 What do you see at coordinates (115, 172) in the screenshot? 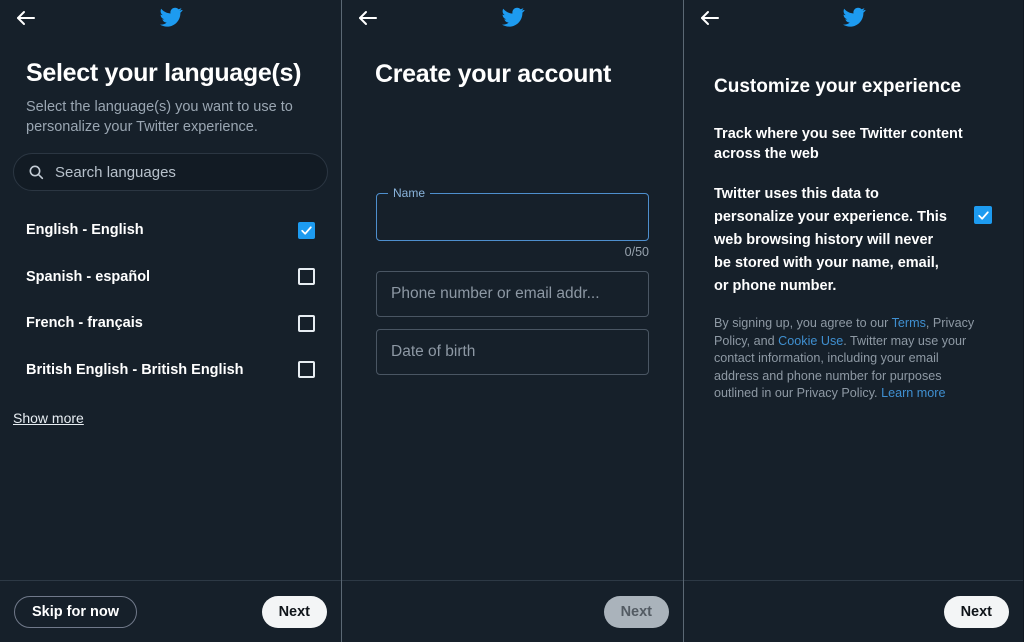
I see `search-placeholder: Search languages` at bounding box center [115, 172].